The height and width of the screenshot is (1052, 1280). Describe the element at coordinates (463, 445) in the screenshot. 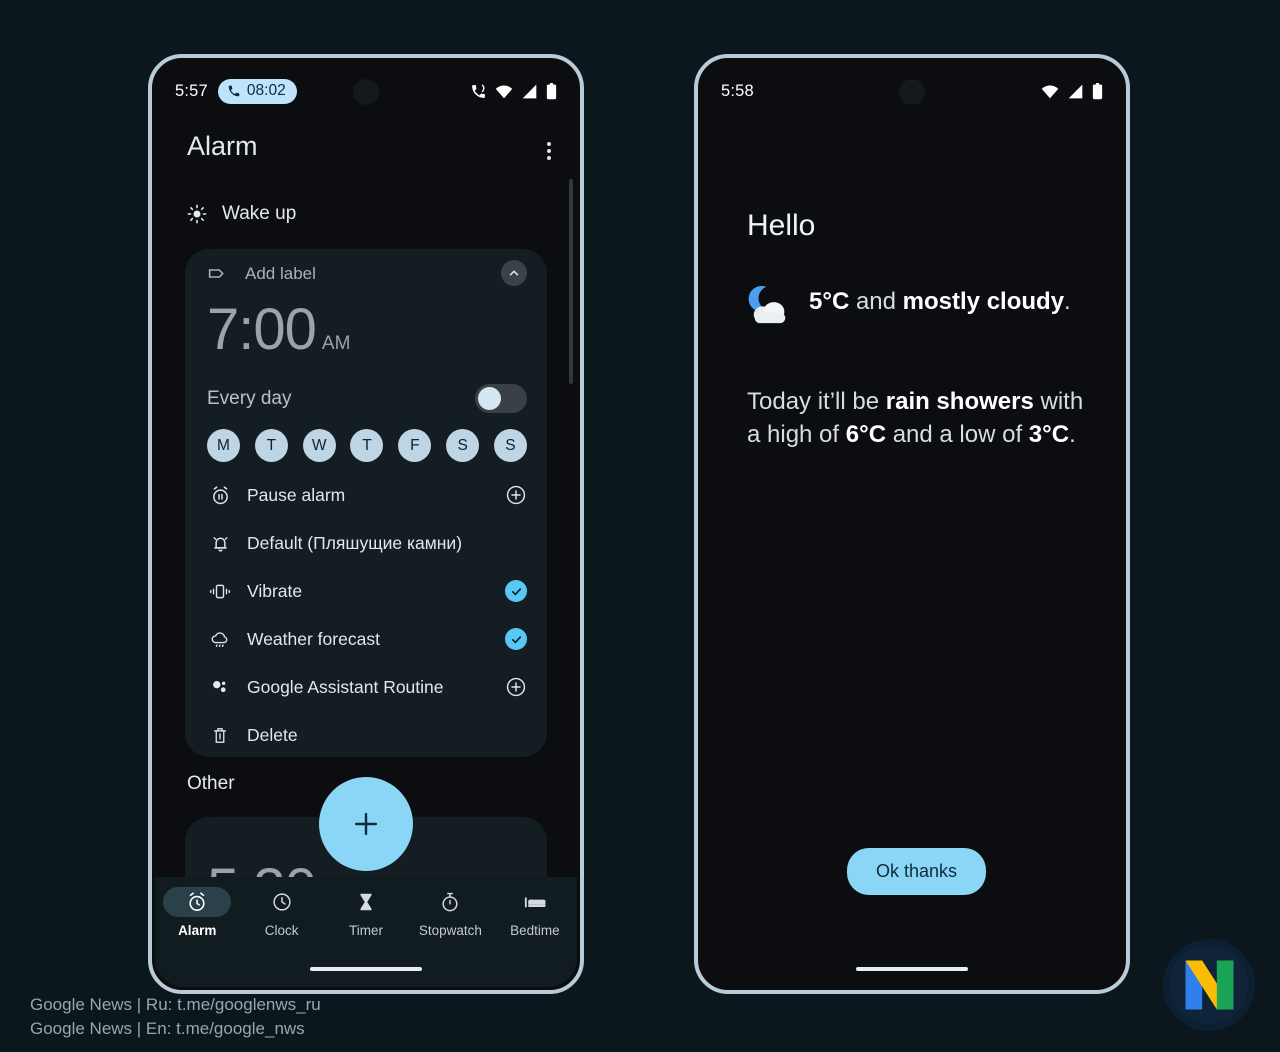

I see `day-chip-sat: S` at that location.